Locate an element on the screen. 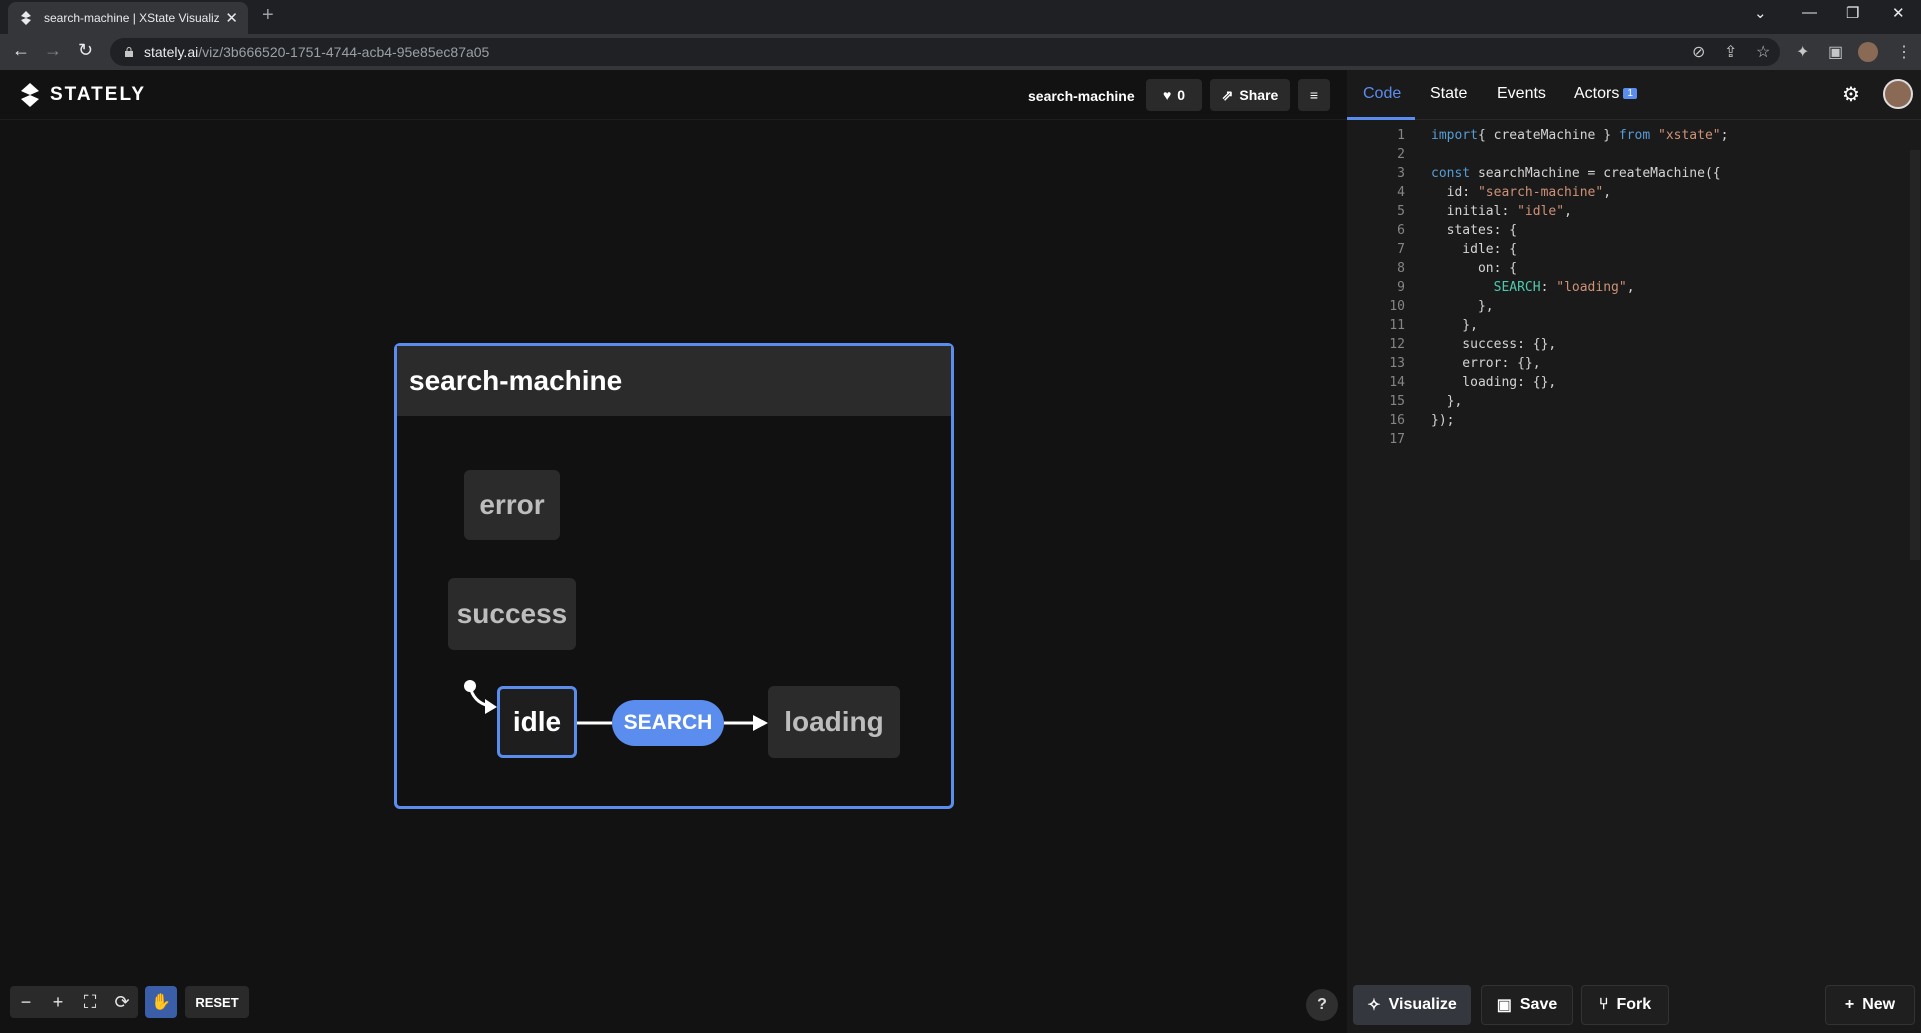 The height and width of the screenshot is (1033, 1921). stately-logo: STATELY is located at coordinates (82, 95).